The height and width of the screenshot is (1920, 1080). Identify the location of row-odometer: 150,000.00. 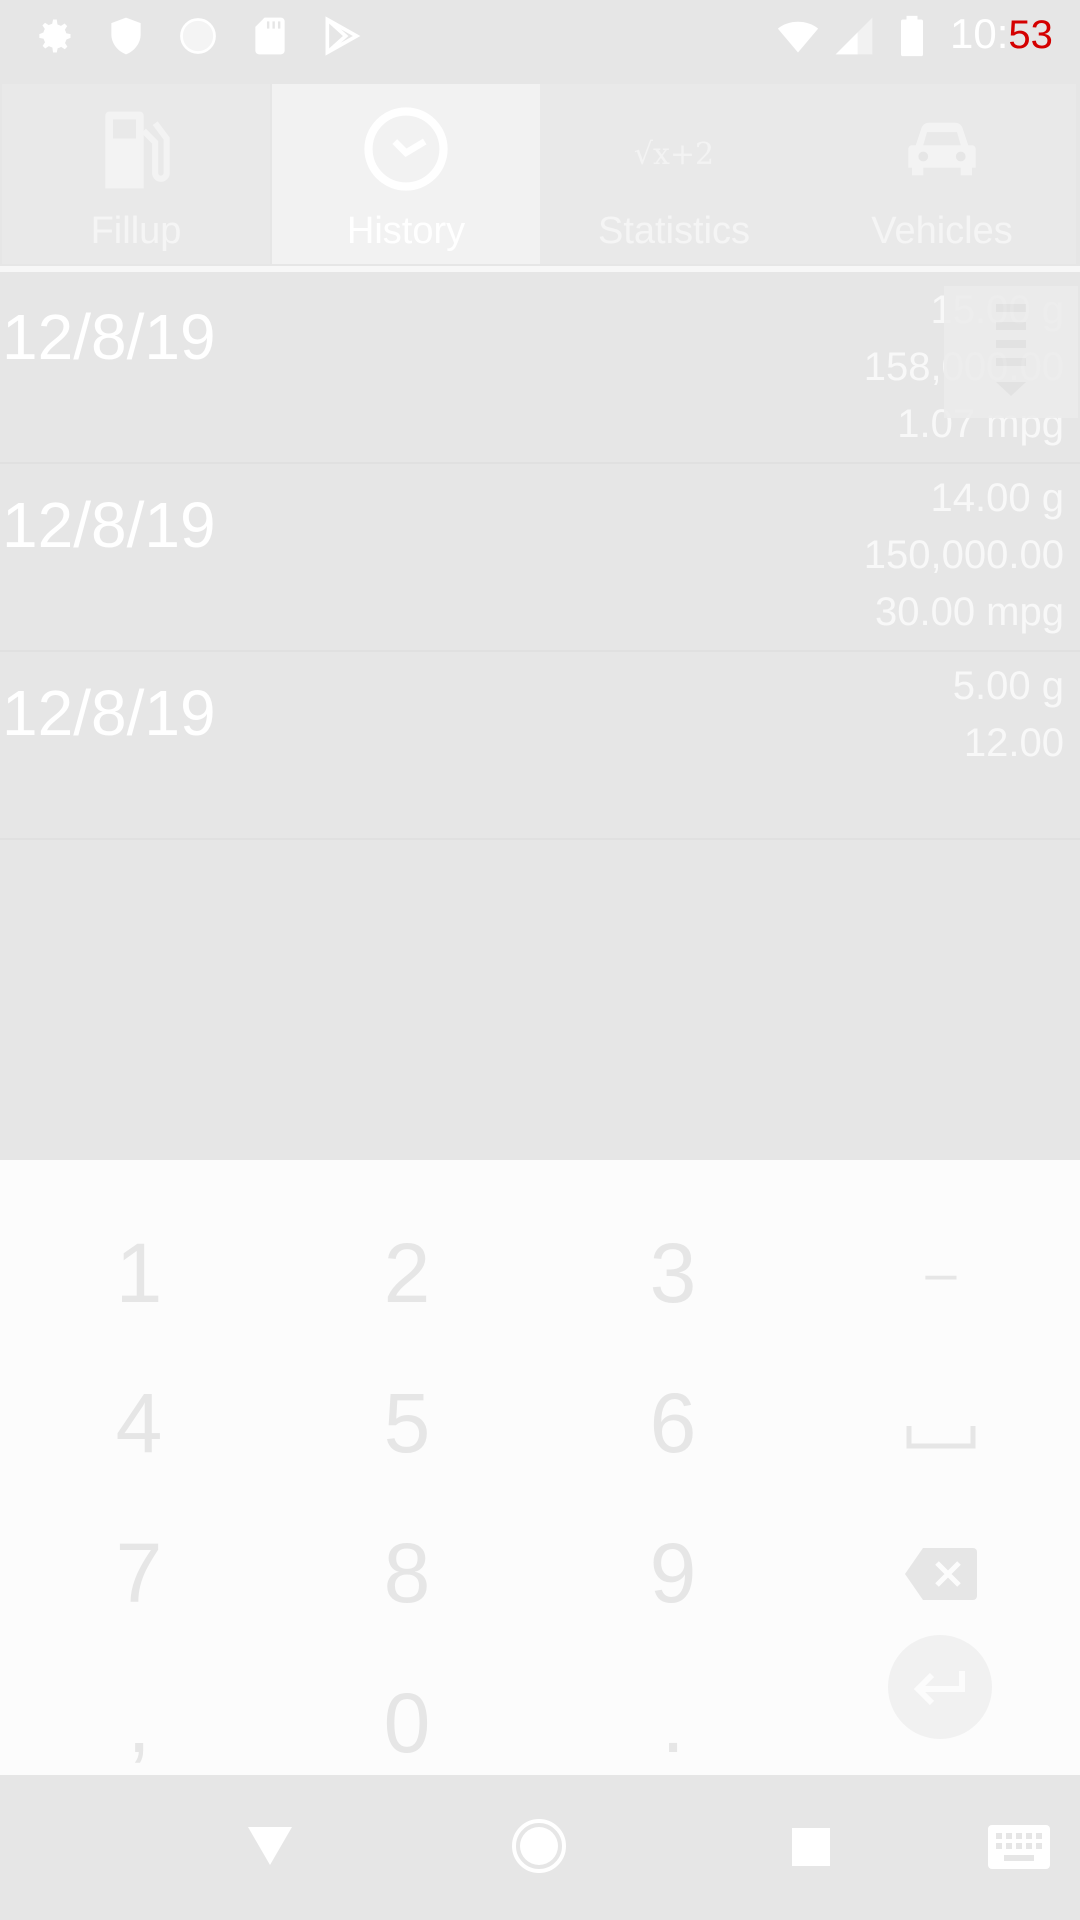
(963, 555).